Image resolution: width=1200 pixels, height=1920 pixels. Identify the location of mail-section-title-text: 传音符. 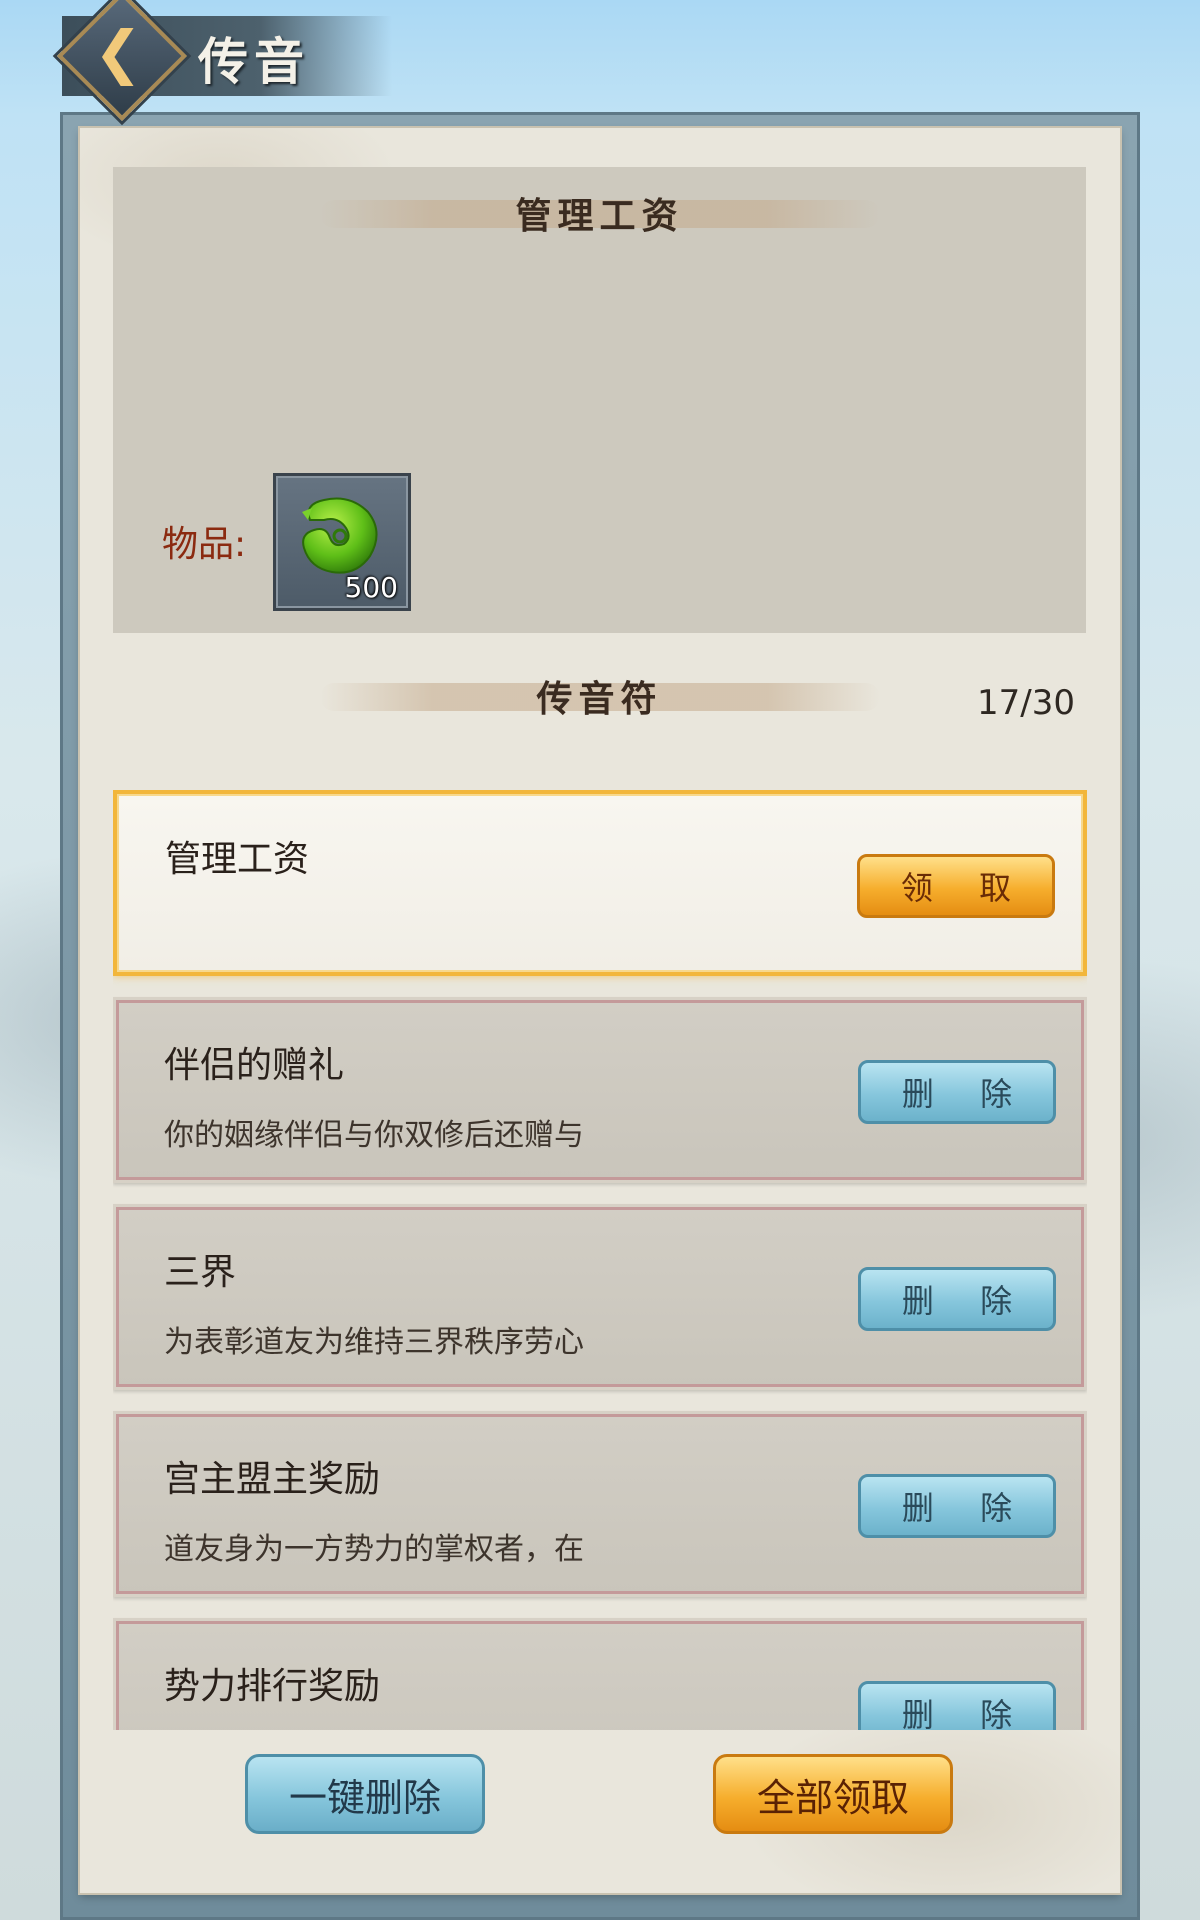
(599, 699).